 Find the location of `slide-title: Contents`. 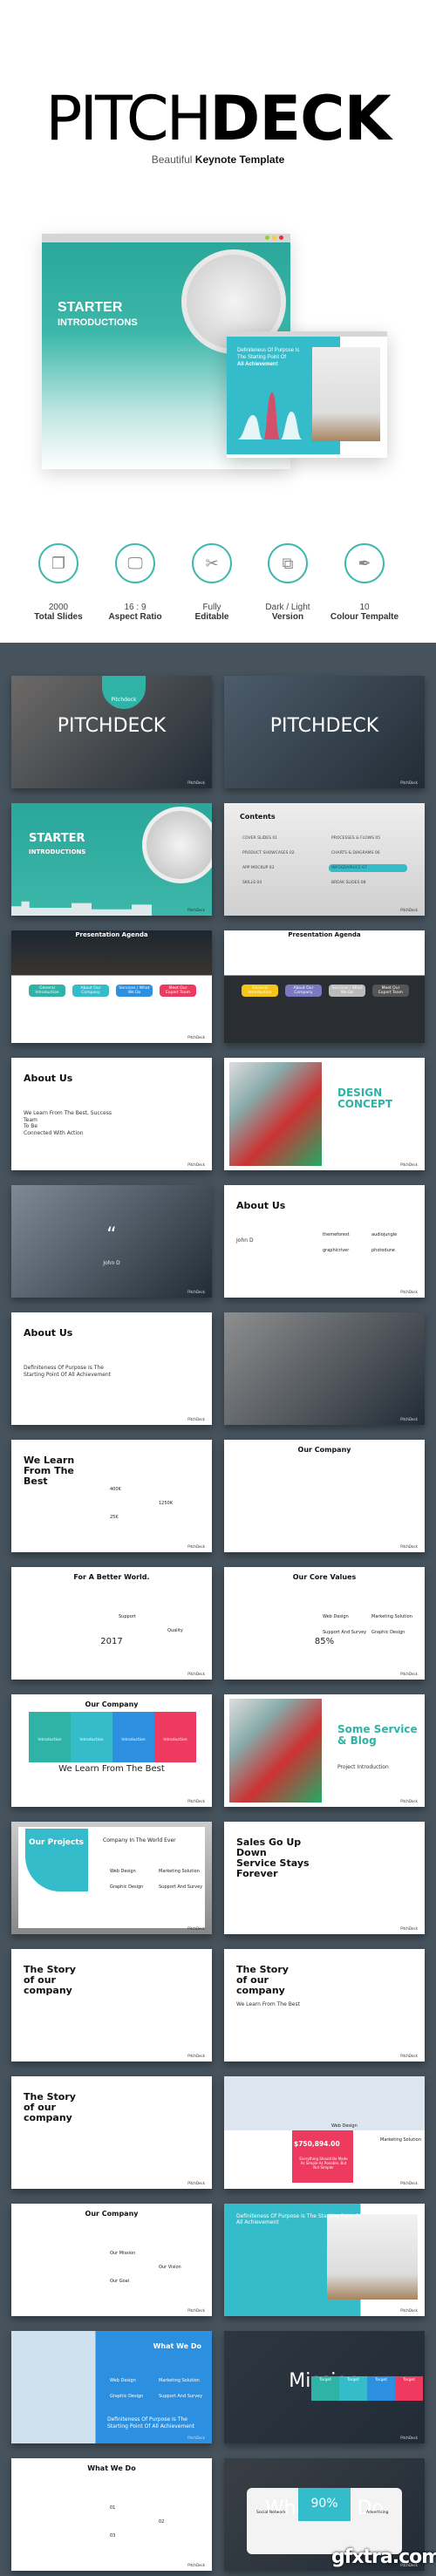

slide-title: Contents is located at coordinates (258, 817).